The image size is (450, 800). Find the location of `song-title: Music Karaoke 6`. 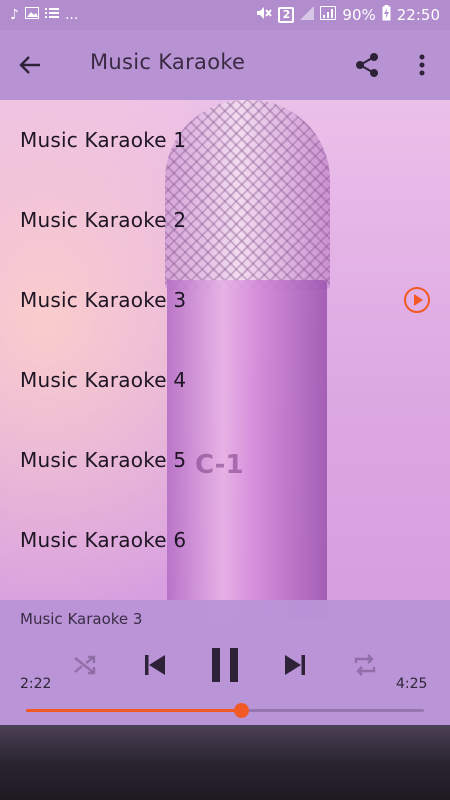

song-title: Music Karaoke 6 is located at coordinates (103, 540).